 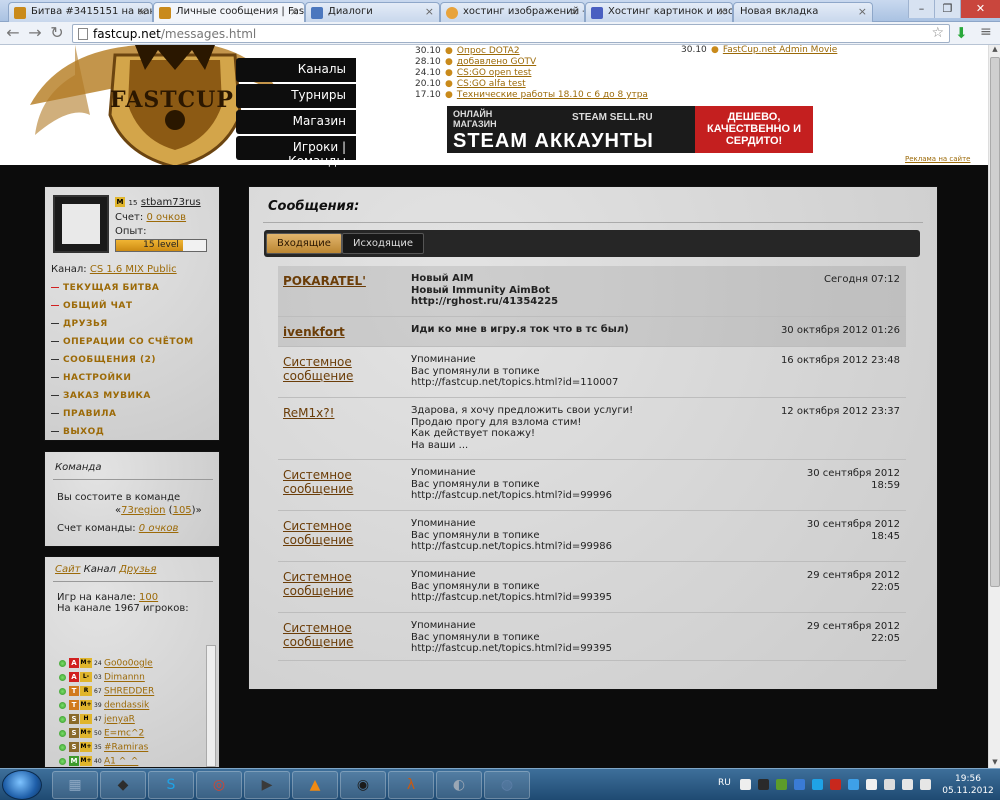 I want to click on nav-channels: Каналы, so click(x=296, y=70).